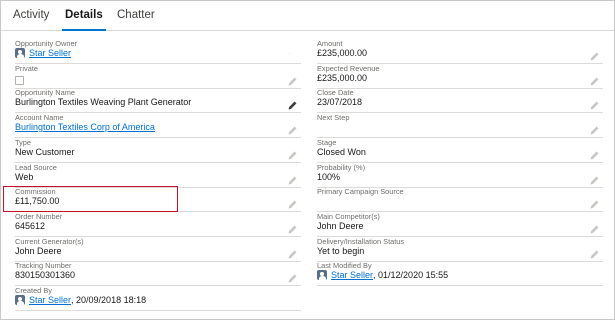 The width and height of the screenshot is (615, 320). I want to click on field-value: 830150301360, so click(45, 275).